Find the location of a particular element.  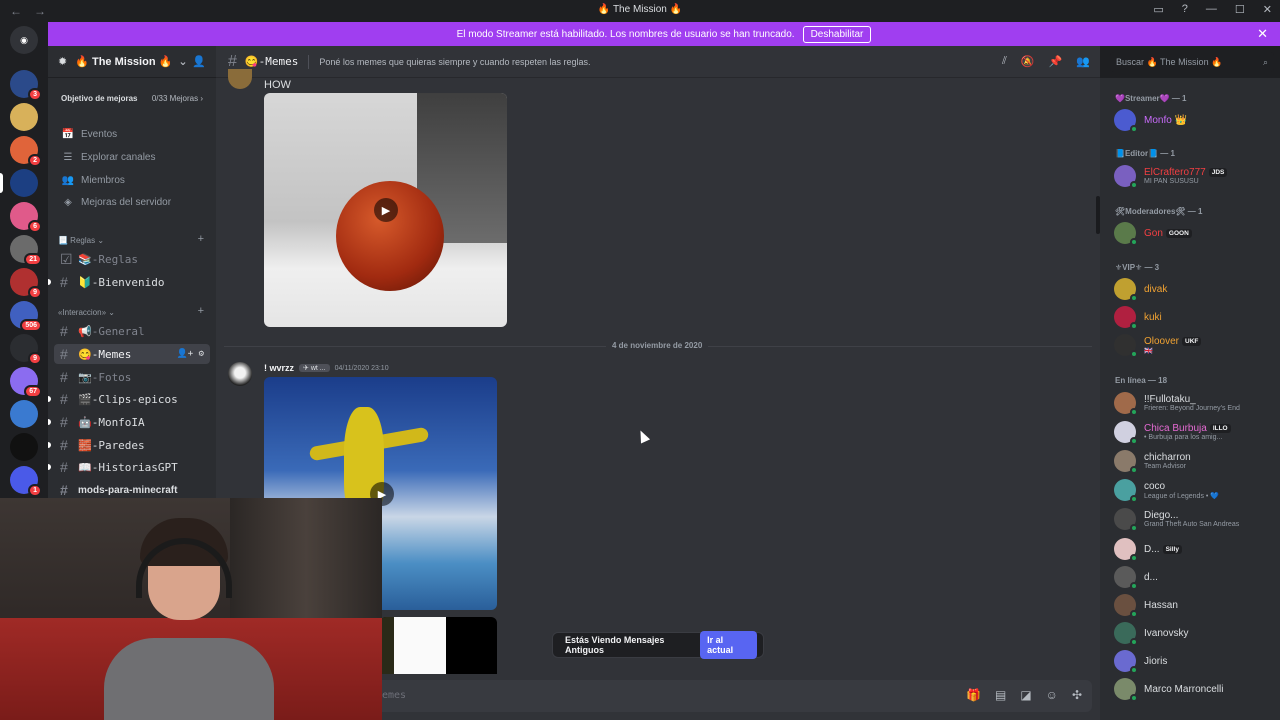

member-name-row: ElCraftero777 JDS is located at coordinates (1186, 172).